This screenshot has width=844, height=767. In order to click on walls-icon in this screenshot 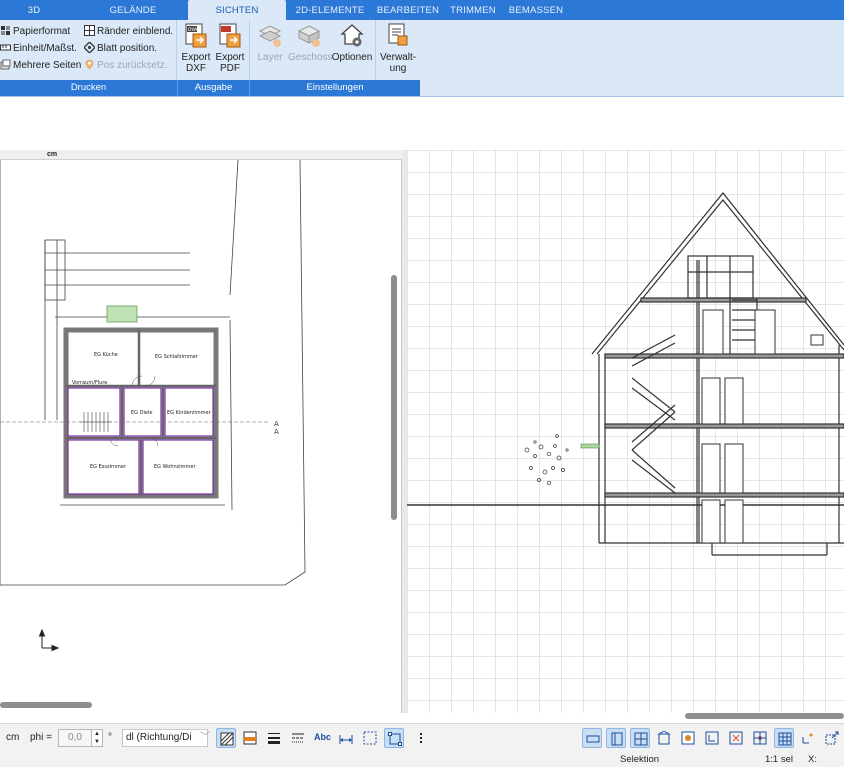, I will do `click(641, 739)`.